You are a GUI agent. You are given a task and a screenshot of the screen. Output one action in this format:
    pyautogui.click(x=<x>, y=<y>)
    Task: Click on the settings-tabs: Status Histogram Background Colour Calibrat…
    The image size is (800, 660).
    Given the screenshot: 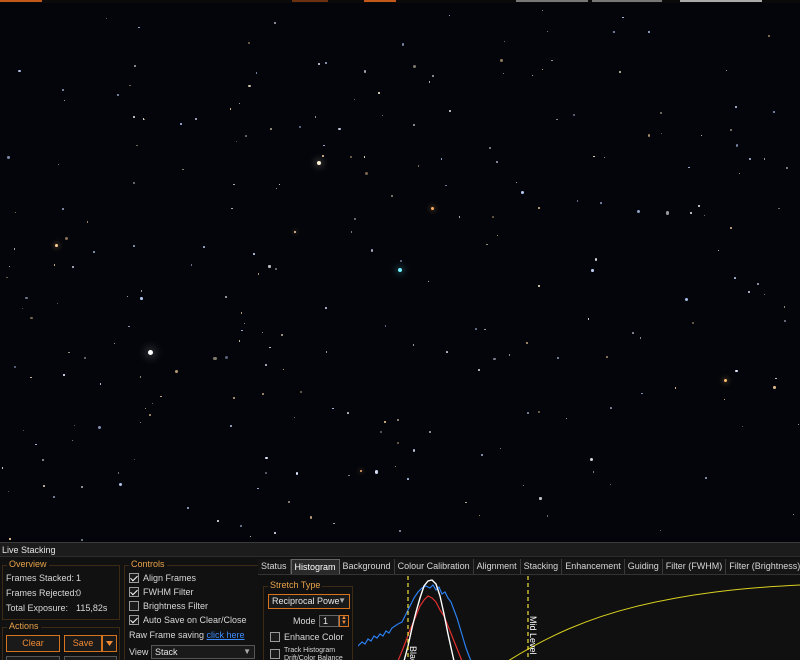 What is the action you would take?
    pyautogui.click(x=529, y=567)
    